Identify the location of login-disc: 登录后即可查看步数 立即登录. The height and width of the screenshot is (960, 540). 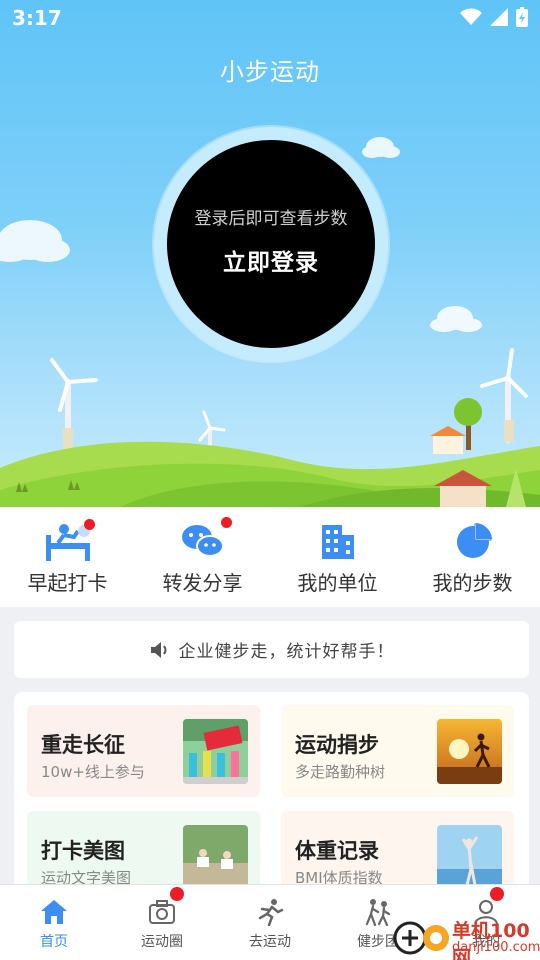
(271, 244).